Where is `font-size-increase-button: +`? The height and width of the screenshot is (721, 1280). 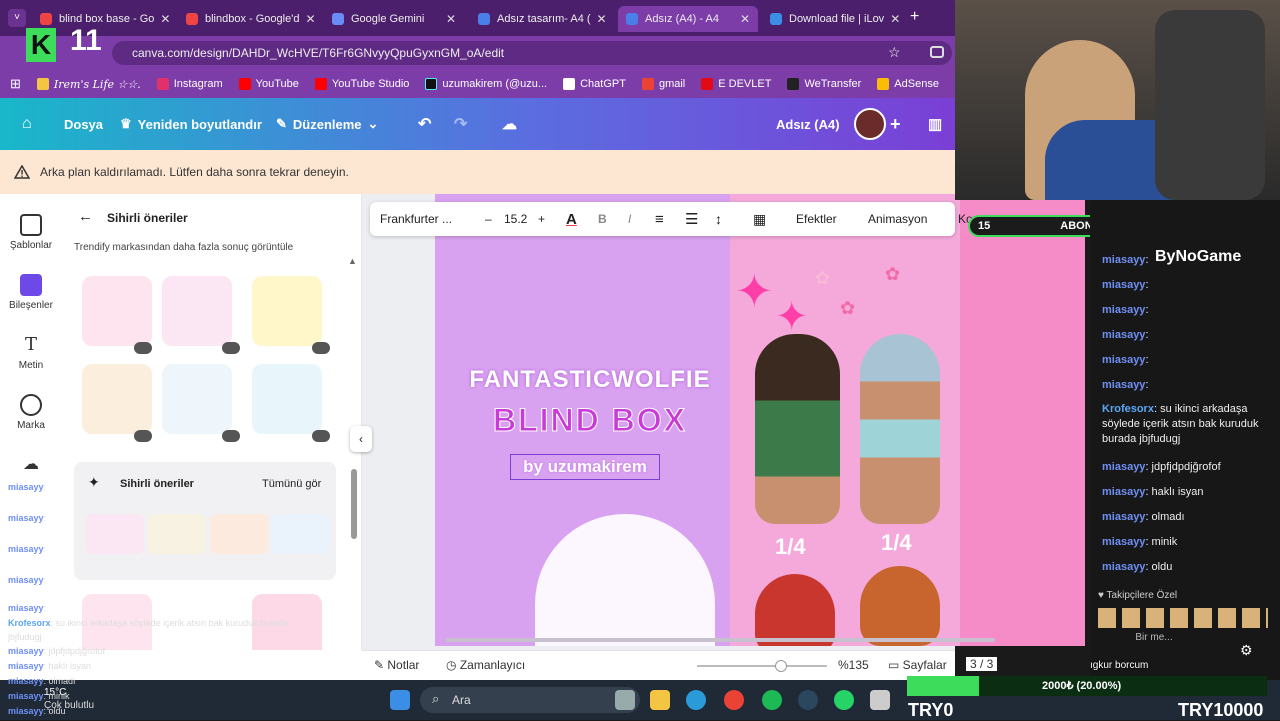 font-size-increase-button: + is located at coordinates (541, 219).